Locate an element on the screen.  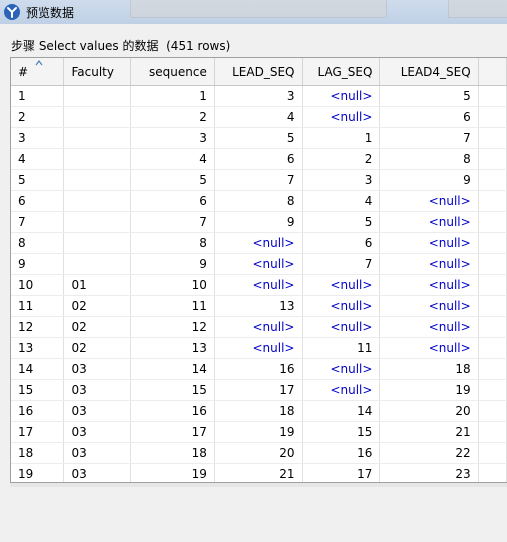
column-header-lag-seq: LAG_SEQ is located at coordinates (341, 72).